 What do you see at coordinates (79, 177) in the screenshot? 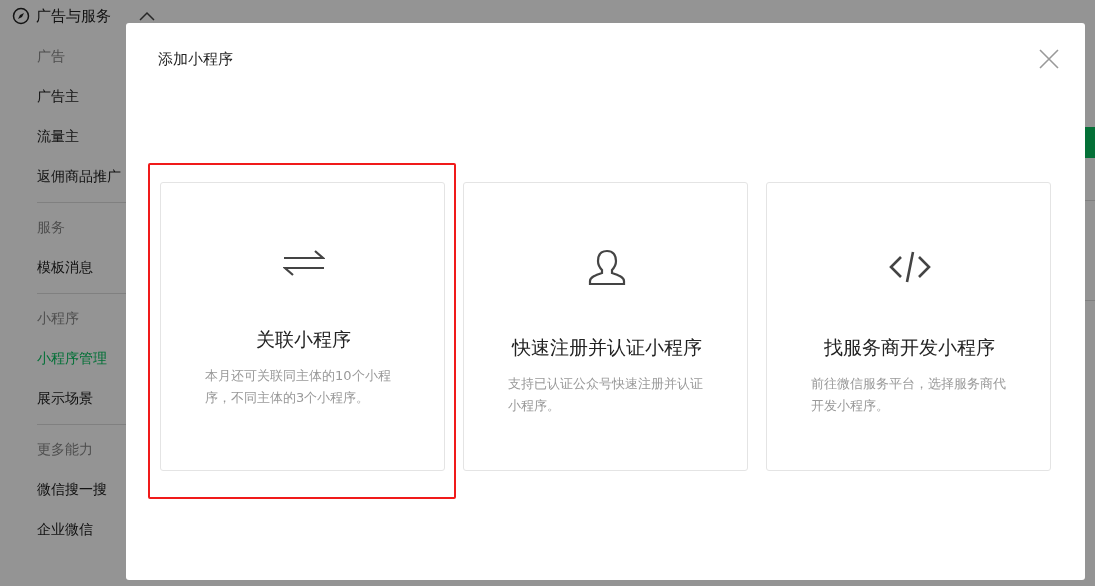
I see `sidebar-item: 返佣商品推广` at bounding box center [79, 177].